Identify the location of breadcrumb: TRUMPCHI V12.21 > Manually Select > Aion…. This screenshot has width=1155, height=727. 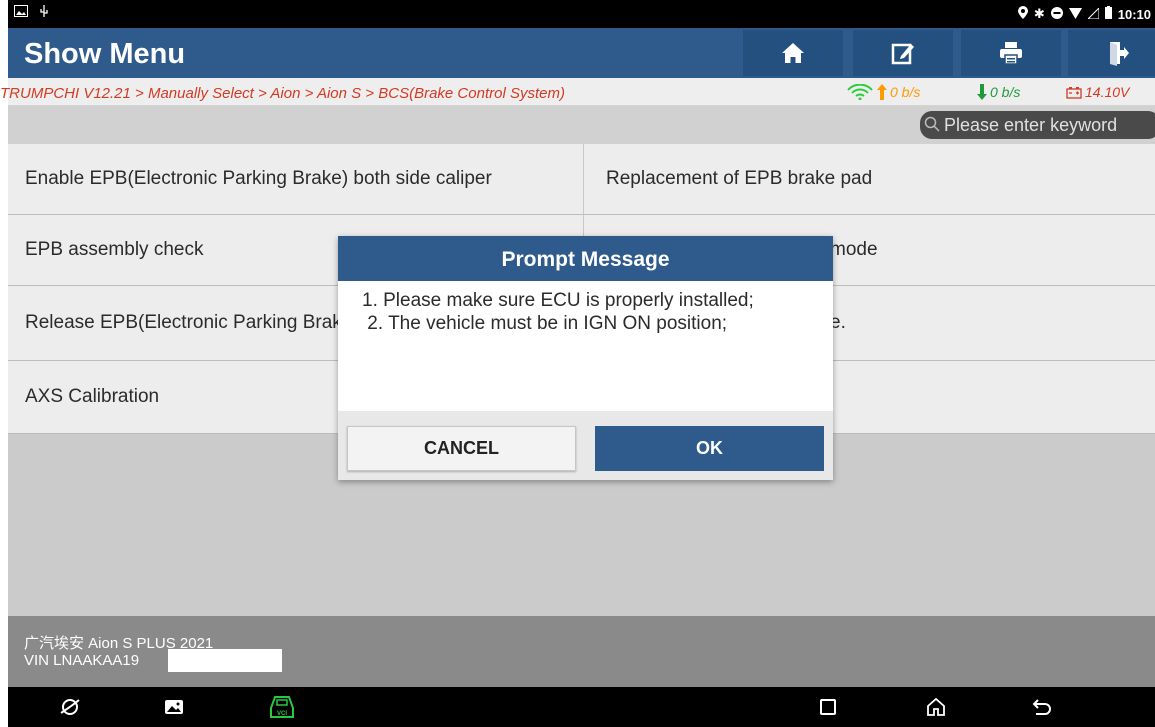
(282, 93).